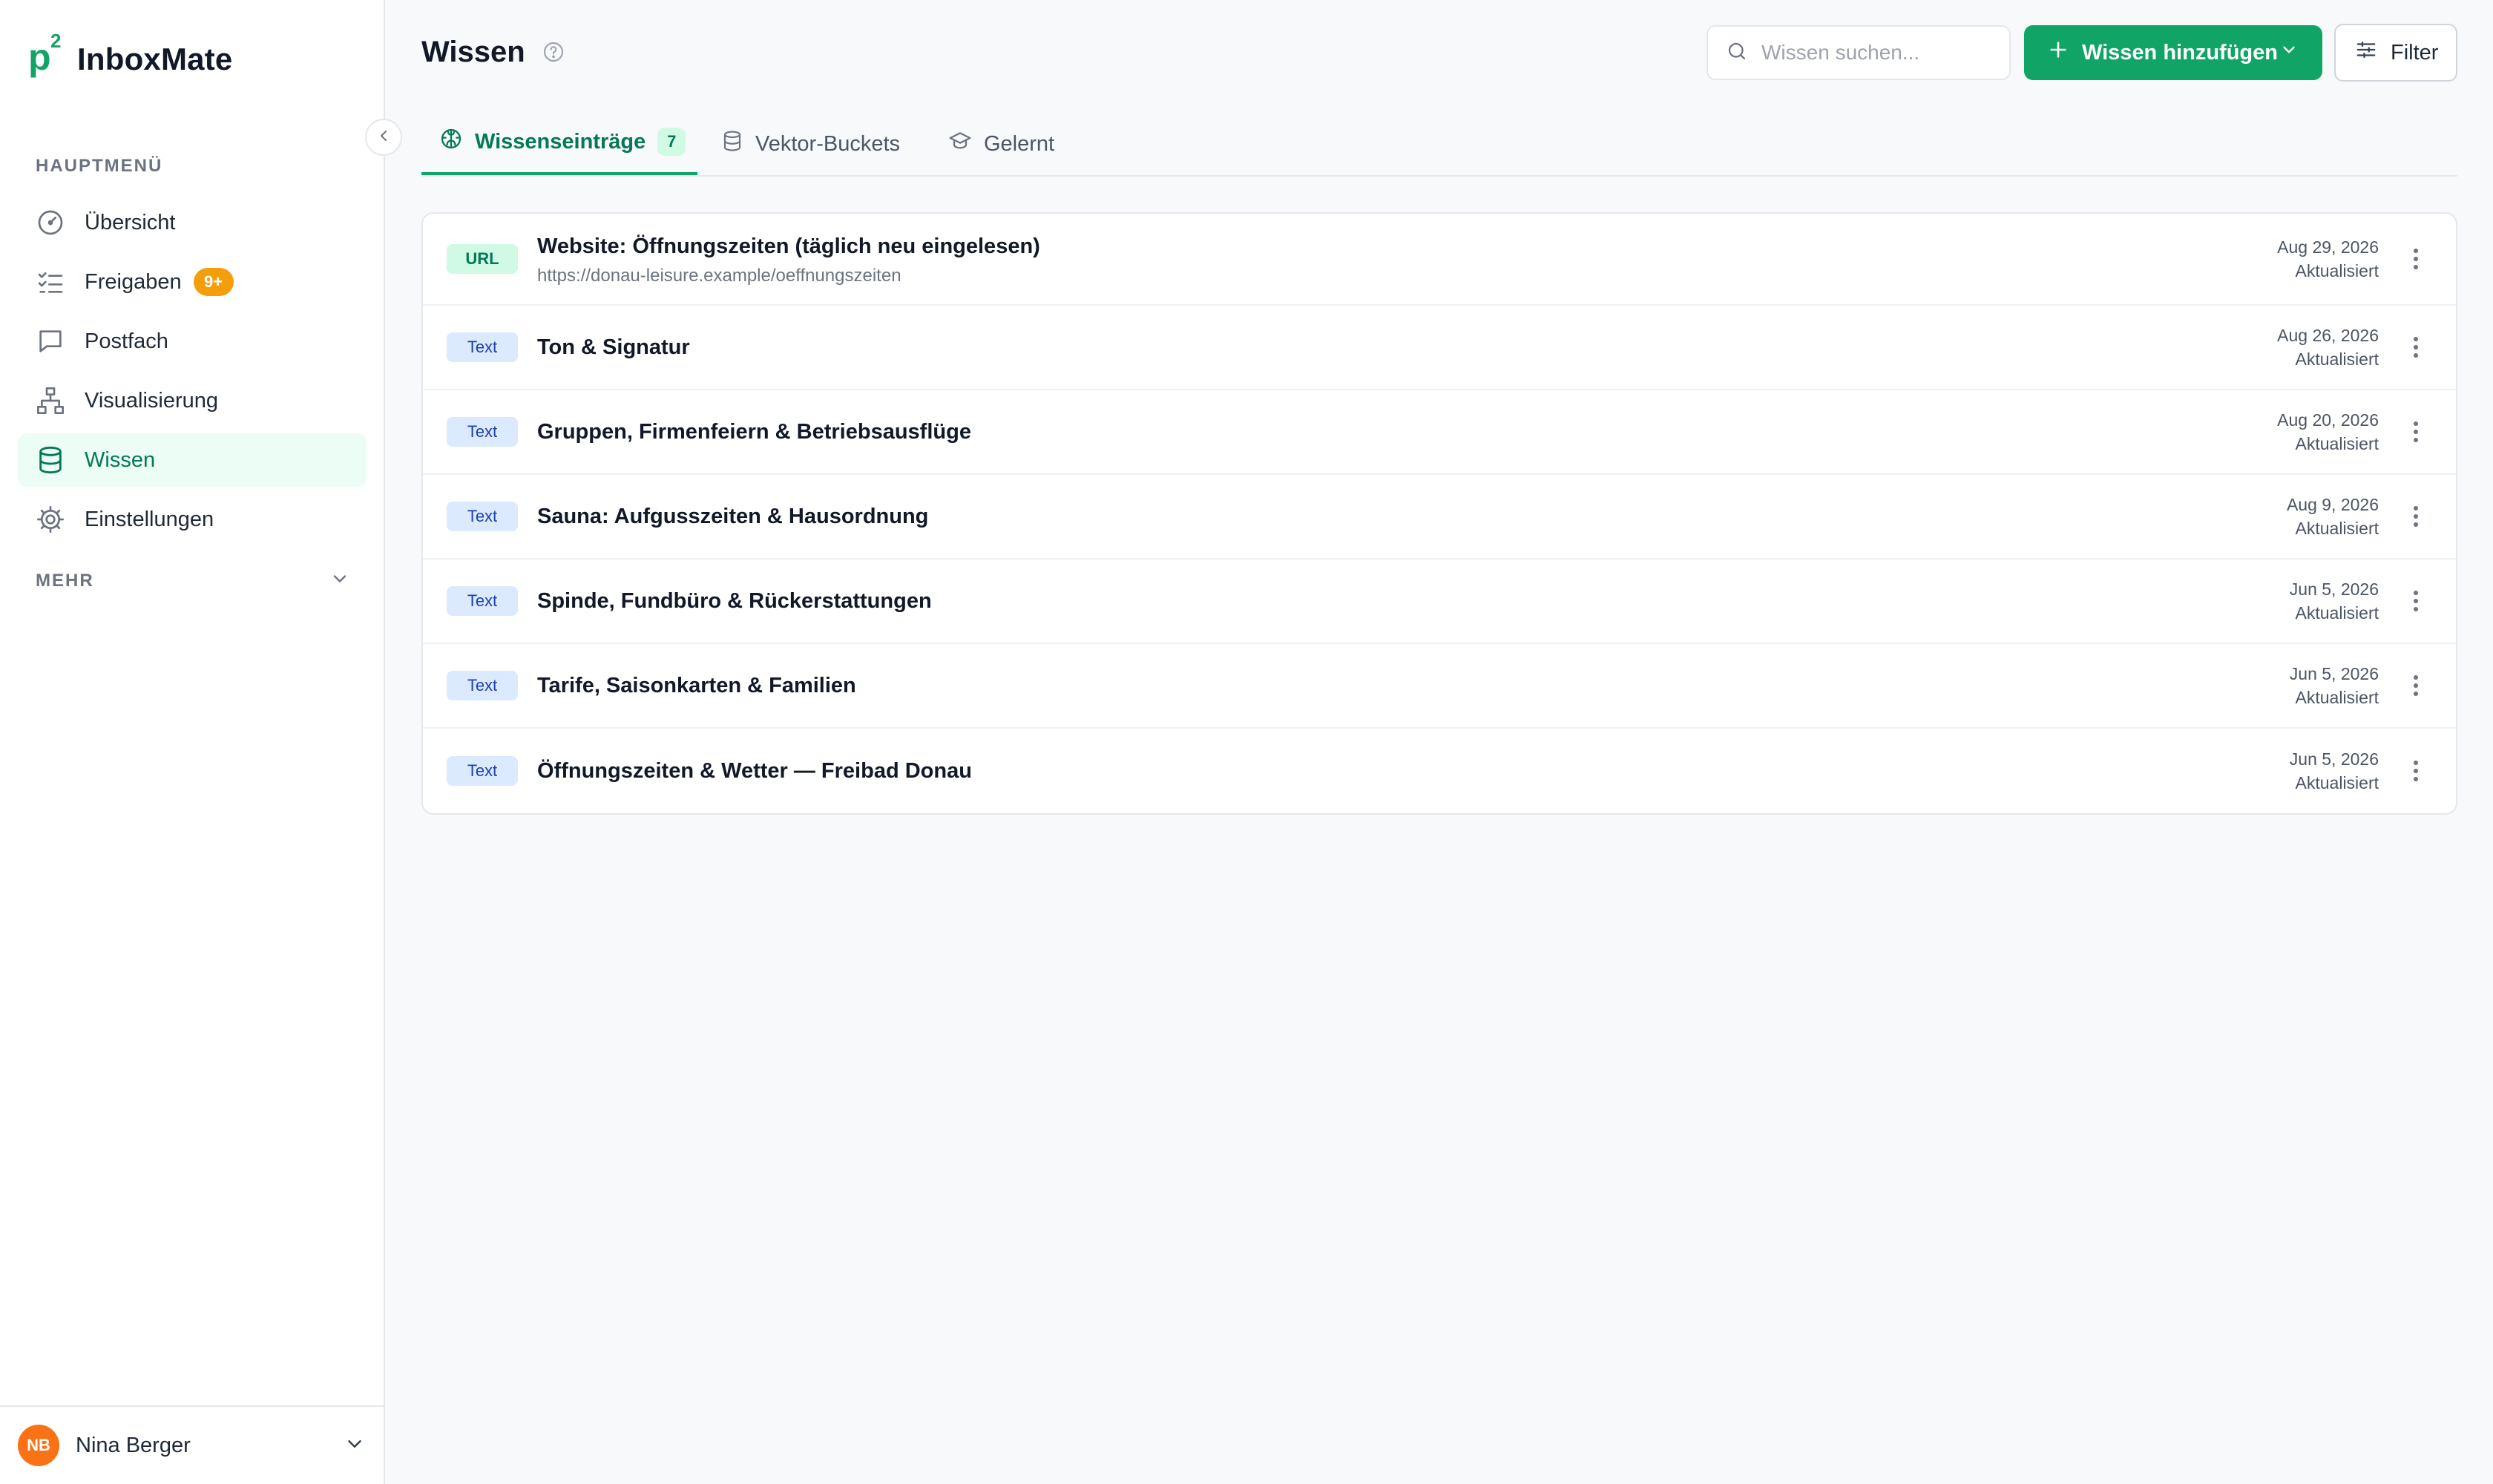 Image resolution: width=2493 pixels, height=1484 pixels. Describe the element at coordinates (2366, 53) in the screenshot. I see `sliders-icon` at that location.